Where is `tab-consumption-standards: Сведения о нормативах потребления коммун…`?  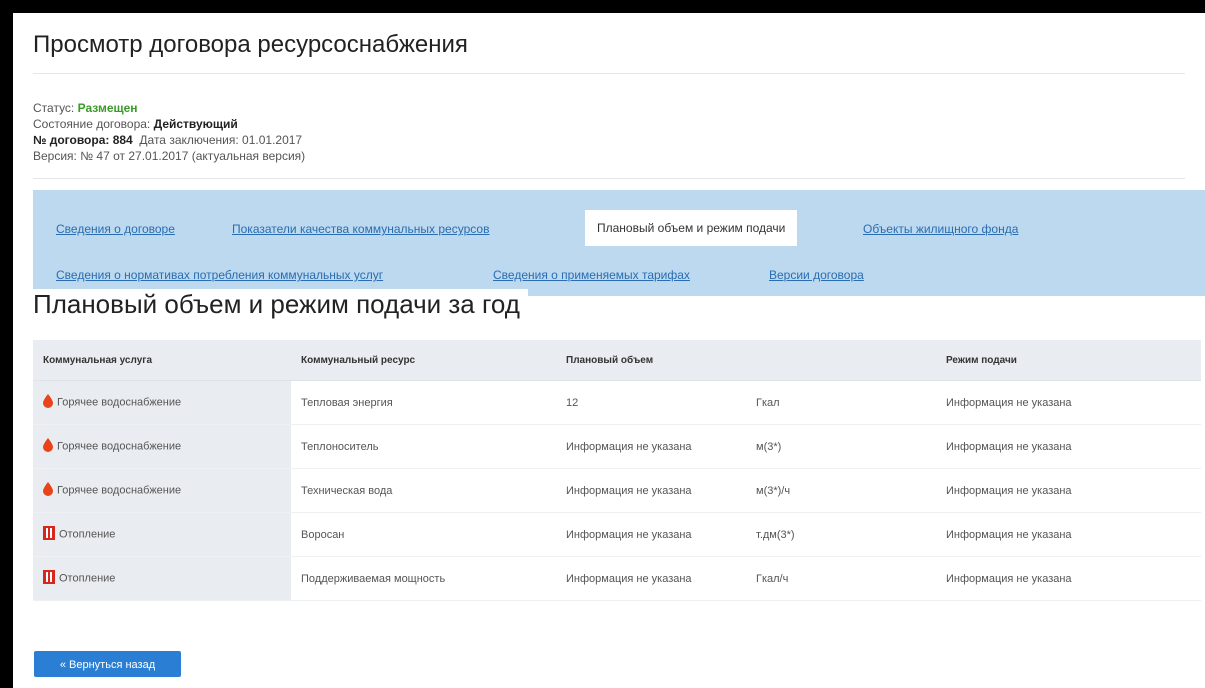 tab-consumption-standards: Сведения о нормативах потребления коммун… is located at coordinates (219, 275).